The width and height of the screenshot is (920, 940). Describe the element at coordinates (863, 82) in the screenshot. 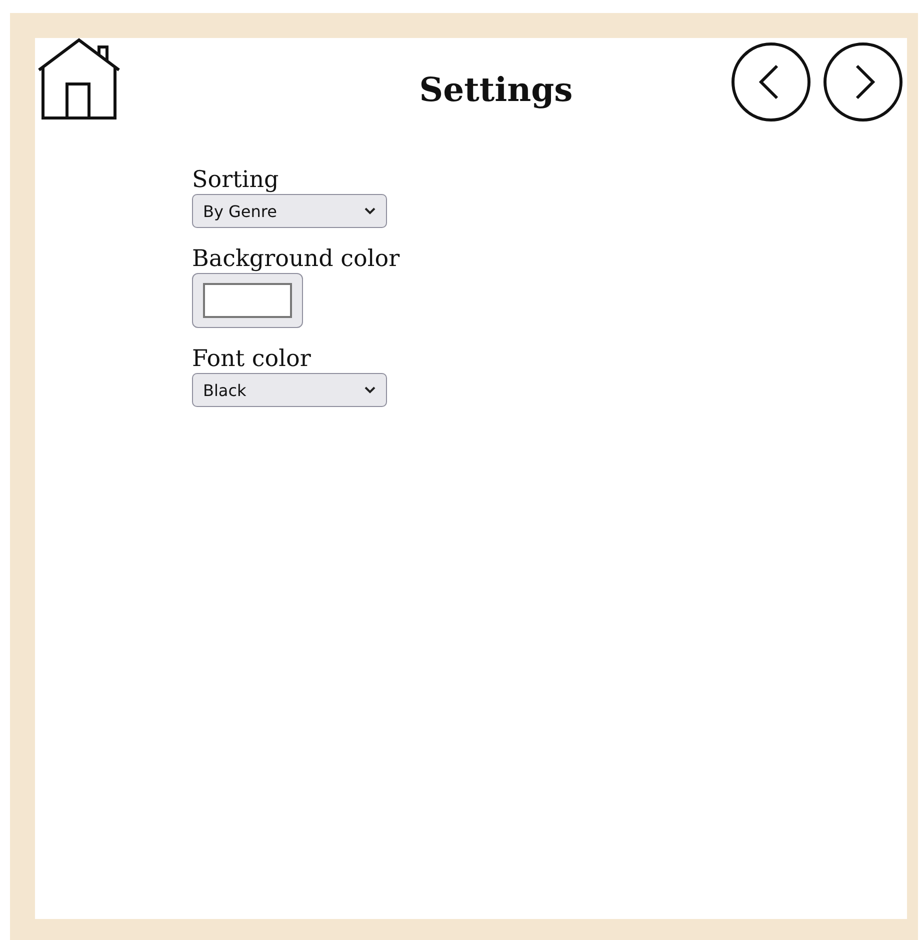

I see `forward-button` at that location.